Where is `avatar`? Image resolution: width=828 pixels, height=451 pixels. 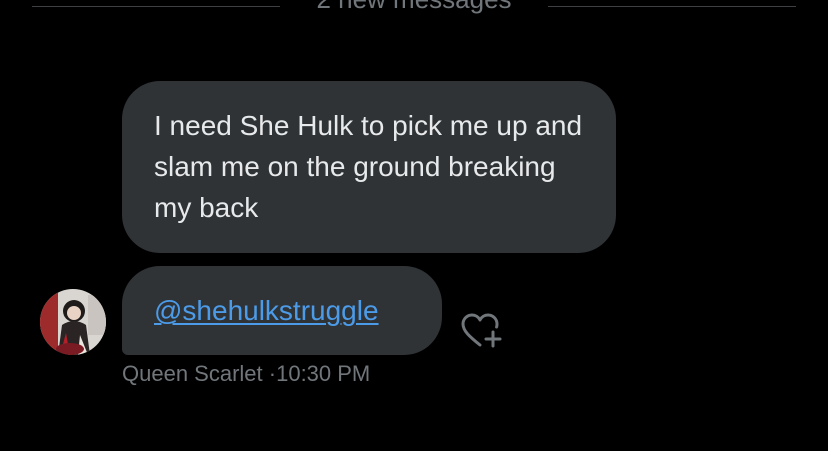
avatar is located at coordinates (73, 322).